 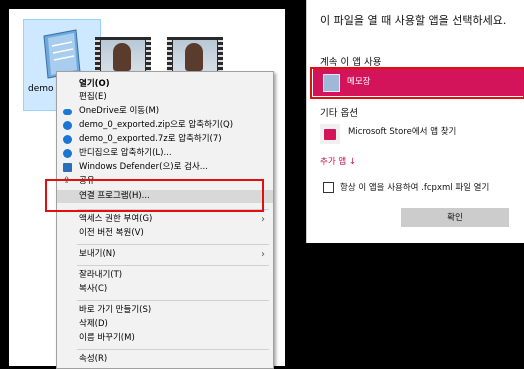 I want to click on onedrive-icon, so click(x=67, y=112).